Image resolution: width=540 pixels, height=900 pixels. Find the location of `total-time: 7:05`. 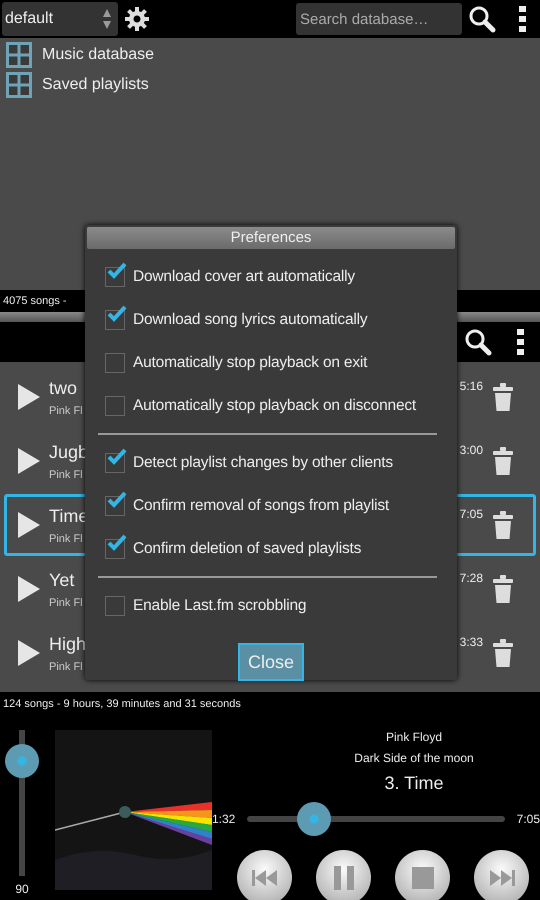

total-time: 7:05 is located at coordinates (528, 819).